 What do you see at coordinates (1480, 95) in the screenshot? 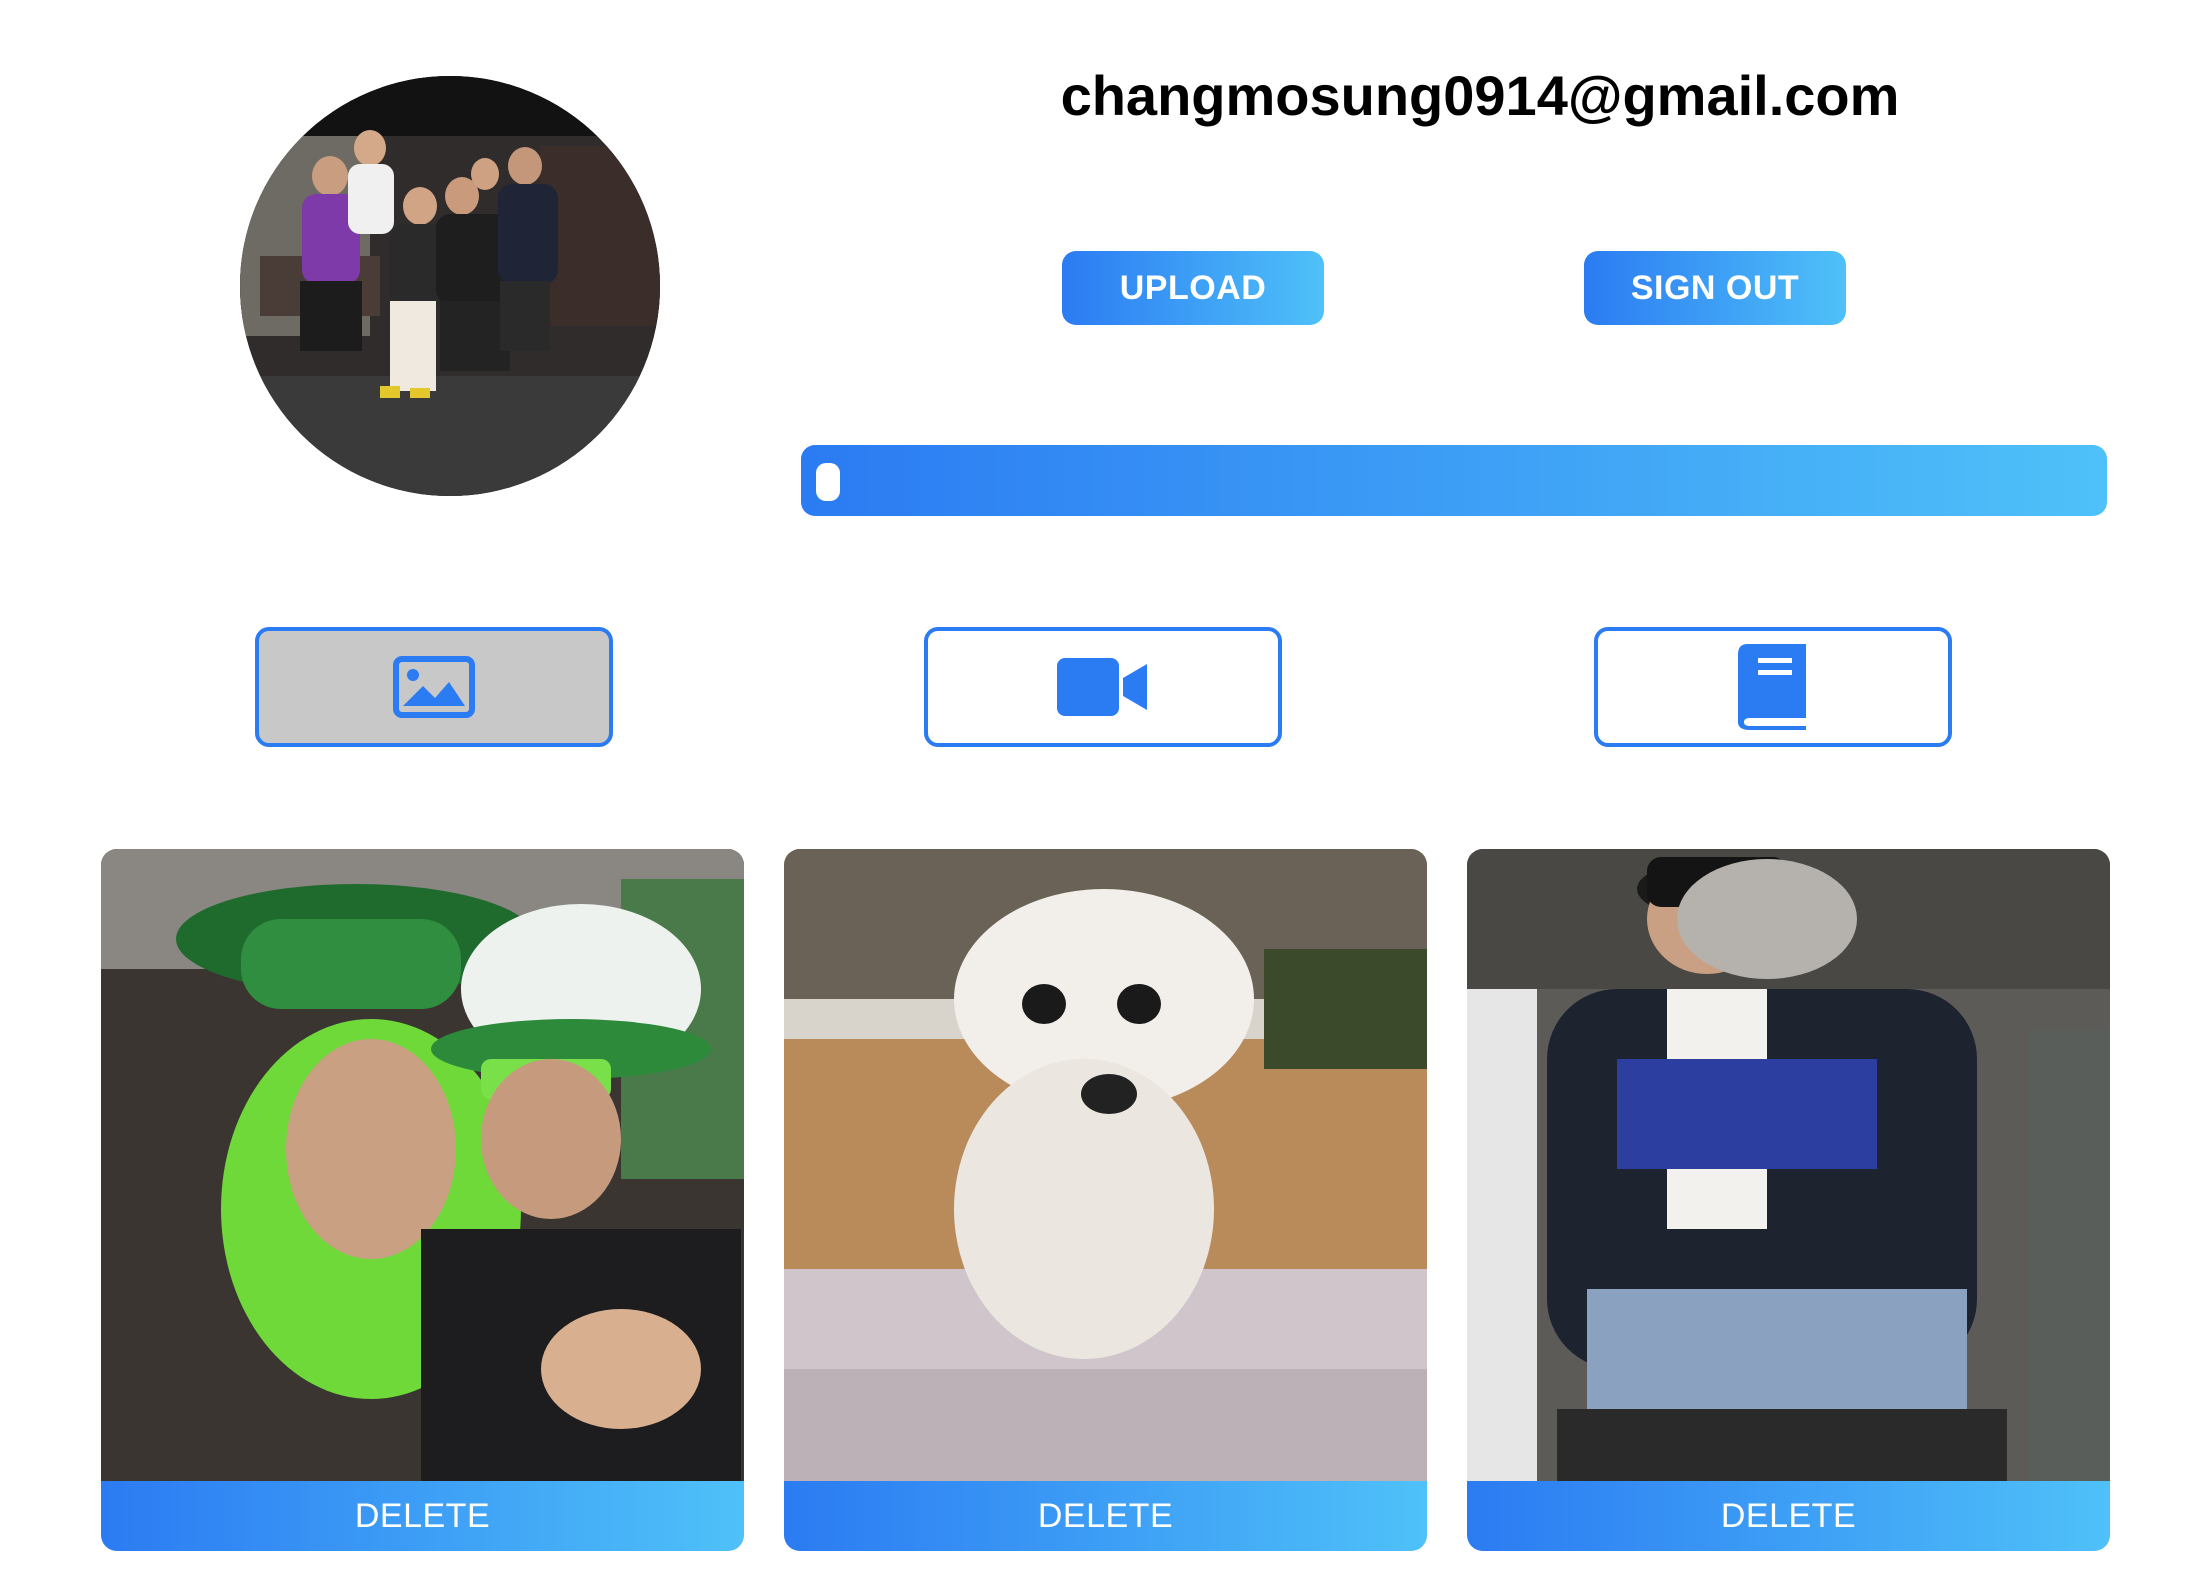
I see `user-email: changmosung0914@gmail.com` at bounding box center [1480, 95].